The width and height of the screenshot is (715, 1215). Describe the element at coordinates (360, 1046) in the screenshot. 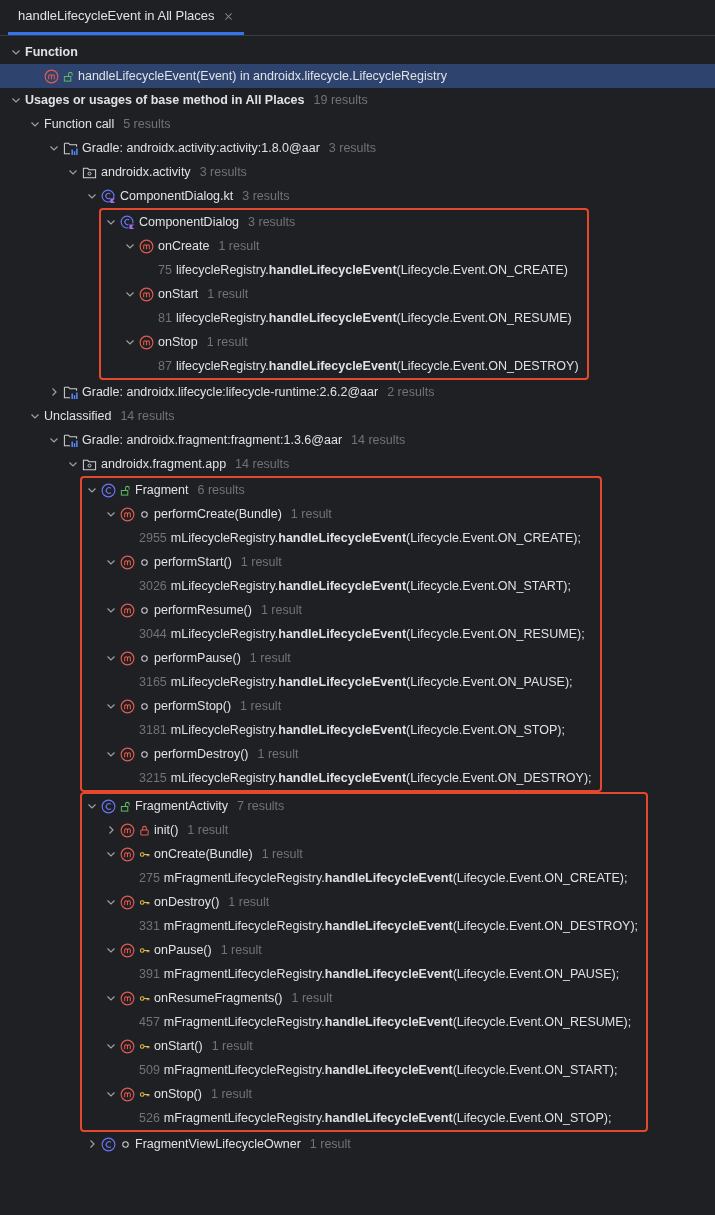

I see `tree-row: onStart() 1 result` at that location.